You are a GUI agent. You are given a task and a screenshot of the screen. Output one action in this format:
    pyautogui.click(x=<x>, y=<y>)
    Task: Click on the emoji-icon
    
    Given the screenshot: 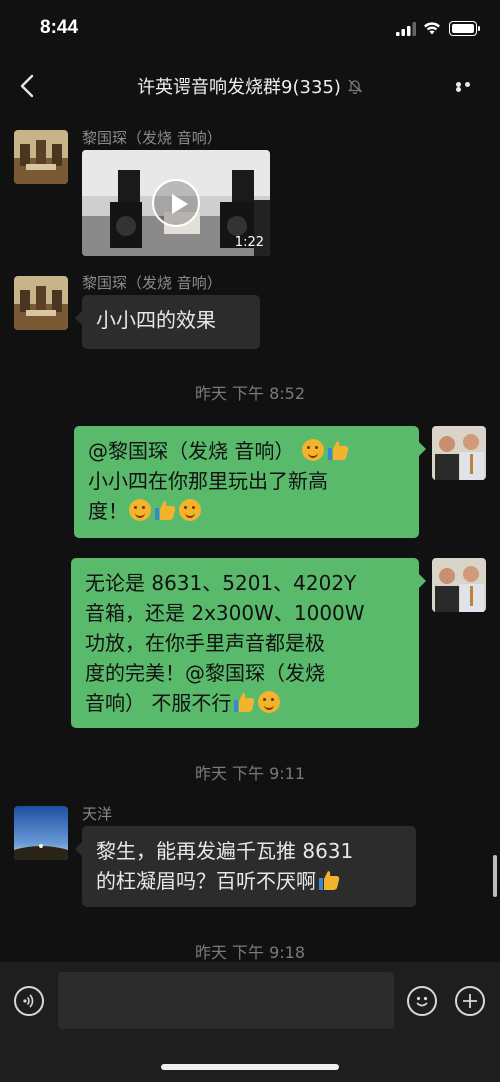 What is the action you would take?
    pyautogui.click(x=422, y=1001)
    